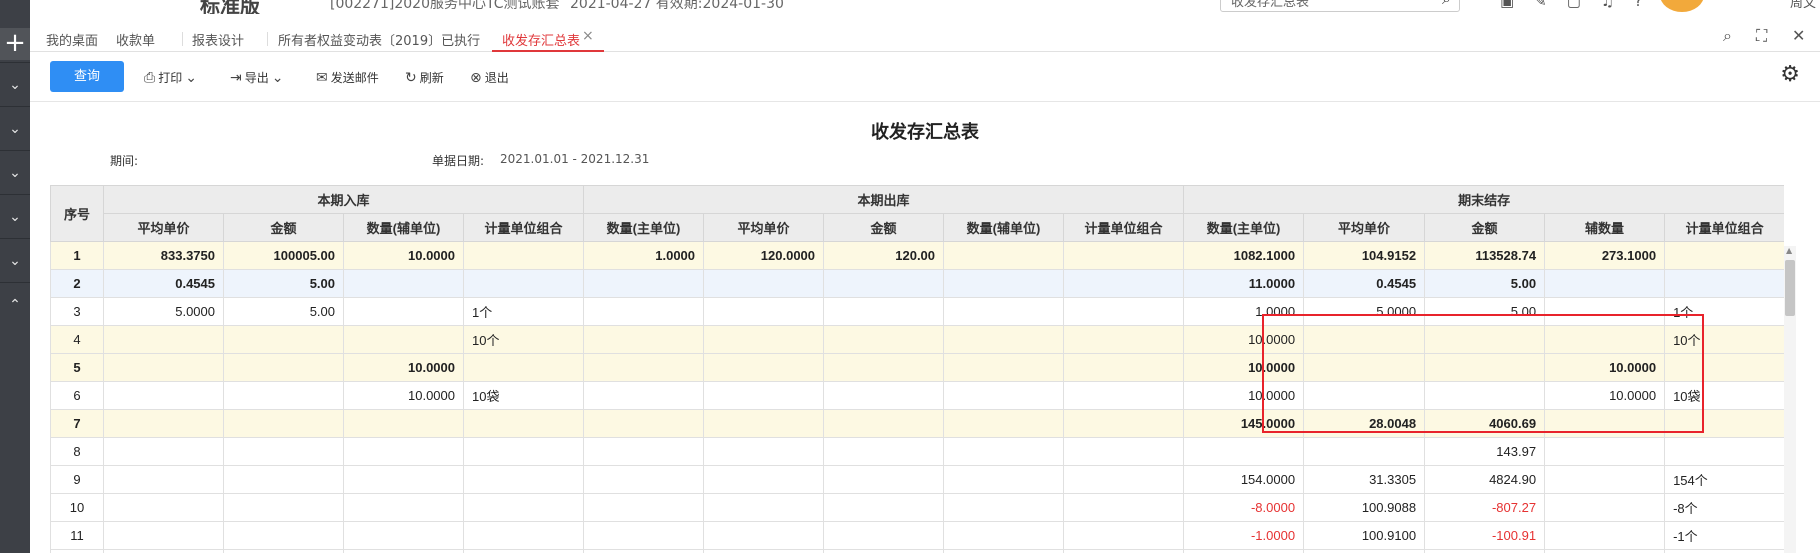  Describe the element at coordinates (1790, 399) in the screenshot. I see `vertical-scrollbar: ▲` at that location.